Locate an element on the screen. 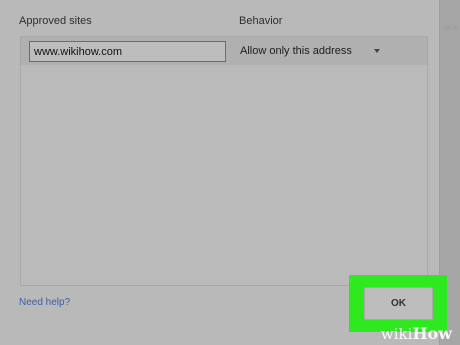  watermark-how-text: How is located at coordinates (432, 333).